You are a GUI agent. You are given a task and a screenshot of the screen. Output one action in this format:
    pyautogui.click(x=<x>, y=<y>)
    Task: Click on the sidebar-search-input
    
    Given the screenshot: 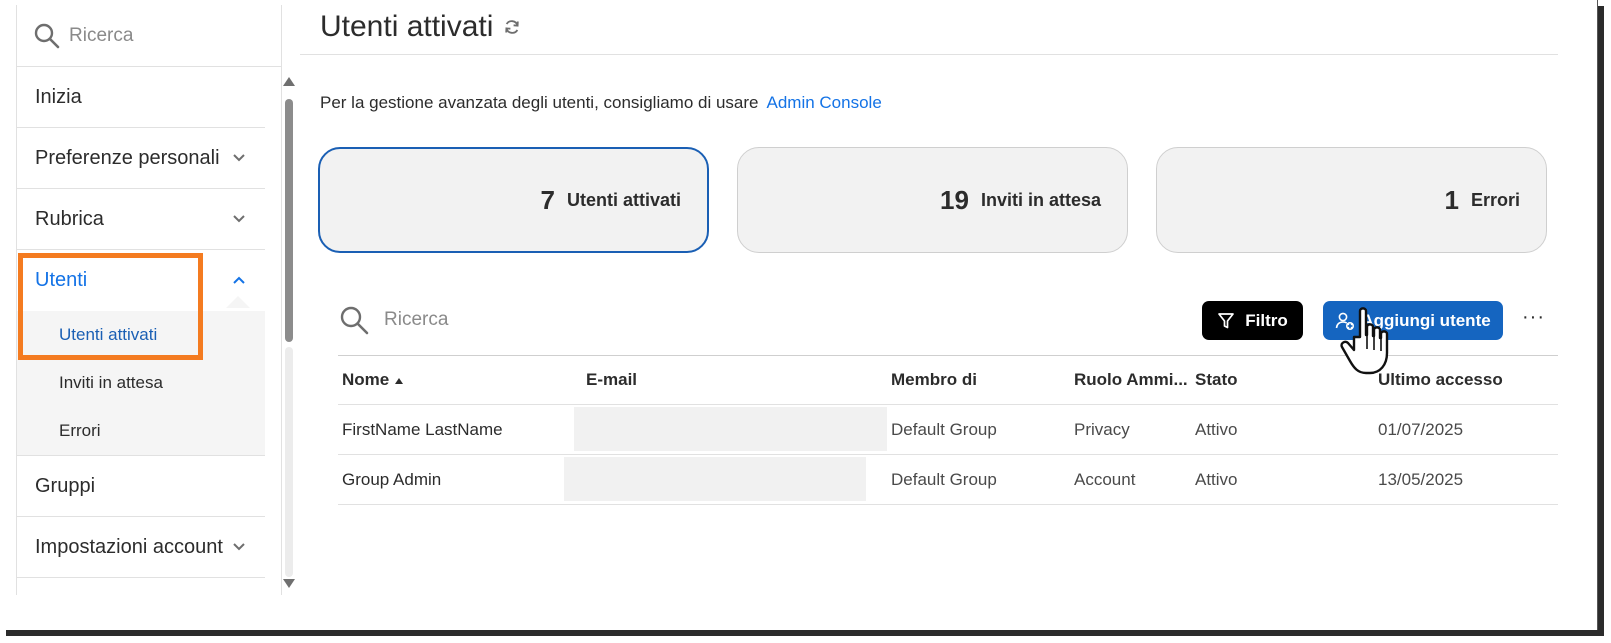 What is the action you would take?
    pyautogui.click(x=164, y=35)
    